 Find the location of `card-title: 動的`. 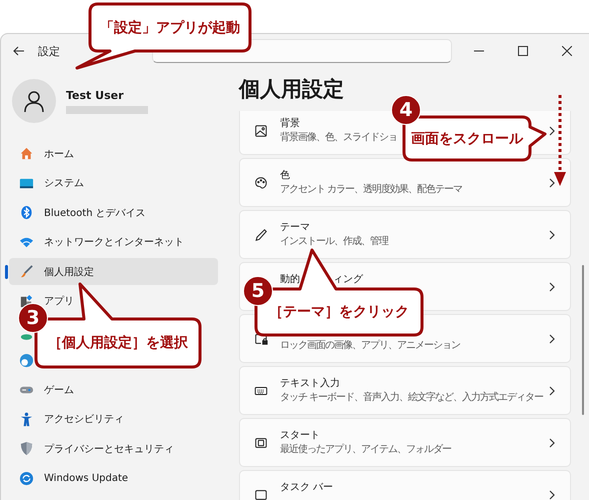

card-title: 動的 is located at coordinates (290, 280).